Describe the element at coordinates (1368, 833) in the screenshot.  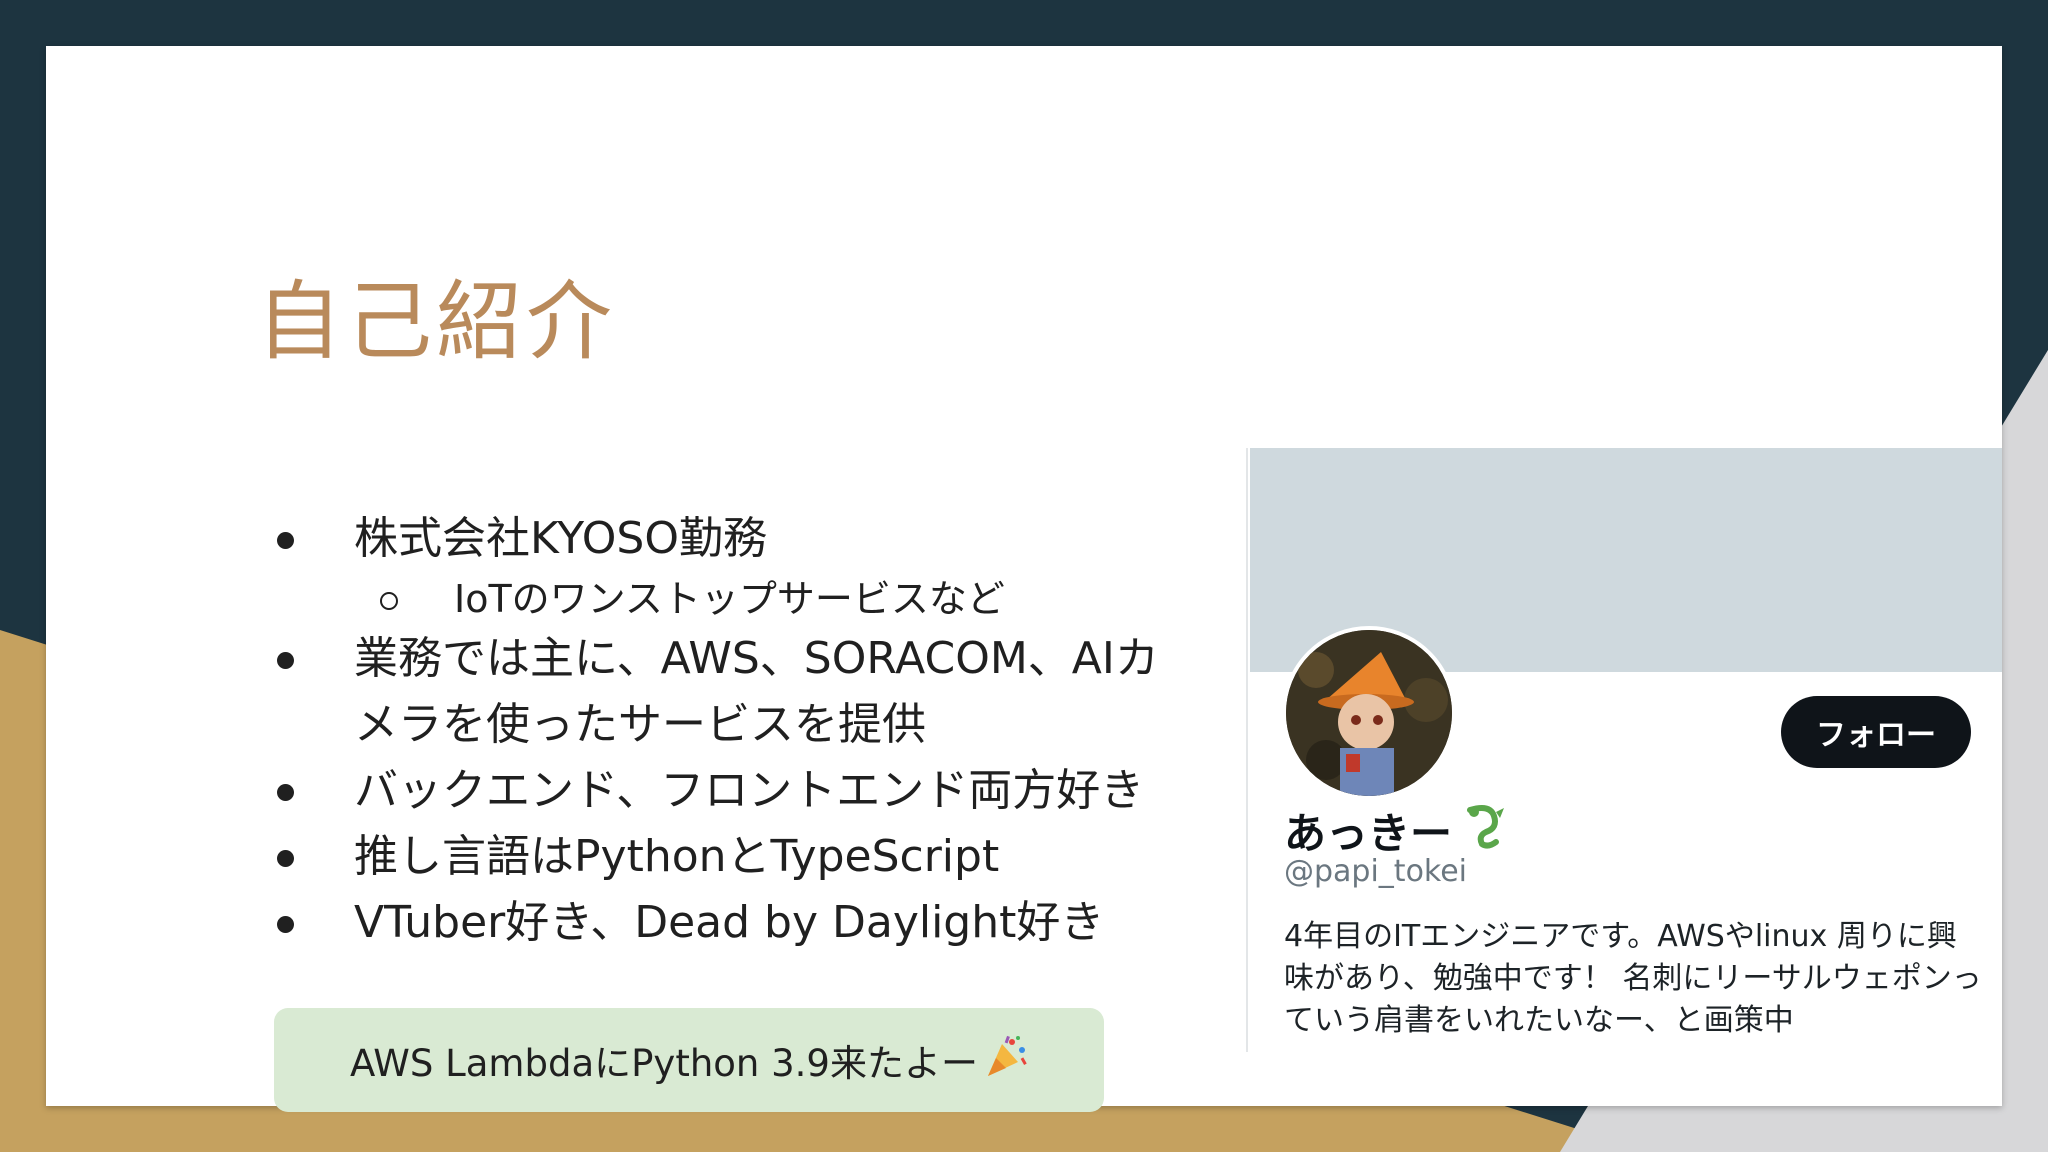
I see `display-name-text: あっきー` at that location.